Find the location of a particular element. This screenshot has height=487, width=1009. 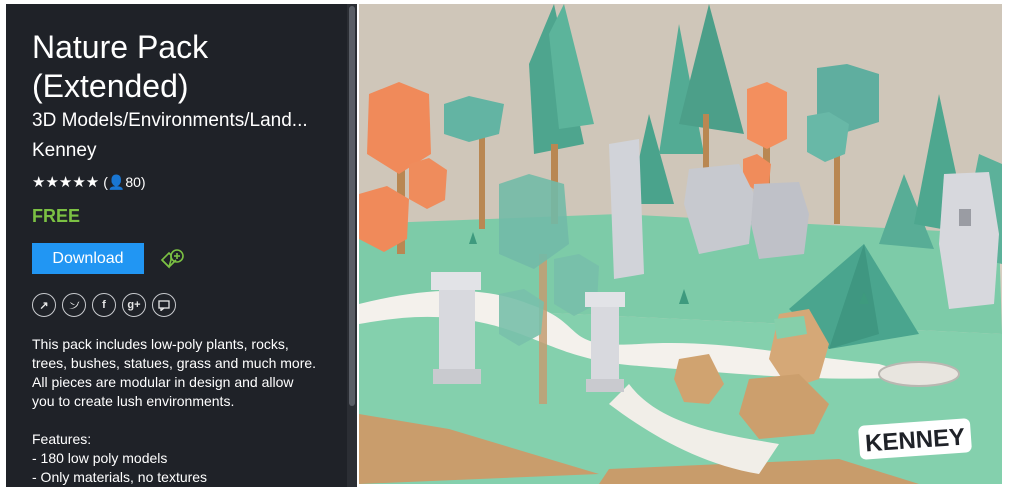

facebook-icon: f is located at coordinates (104, 305).